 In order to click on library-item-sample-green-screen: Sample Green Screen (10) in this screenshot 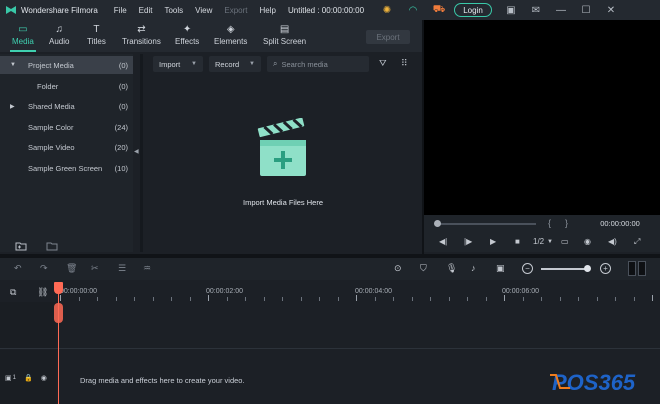, I will do `click(66, 168)`.